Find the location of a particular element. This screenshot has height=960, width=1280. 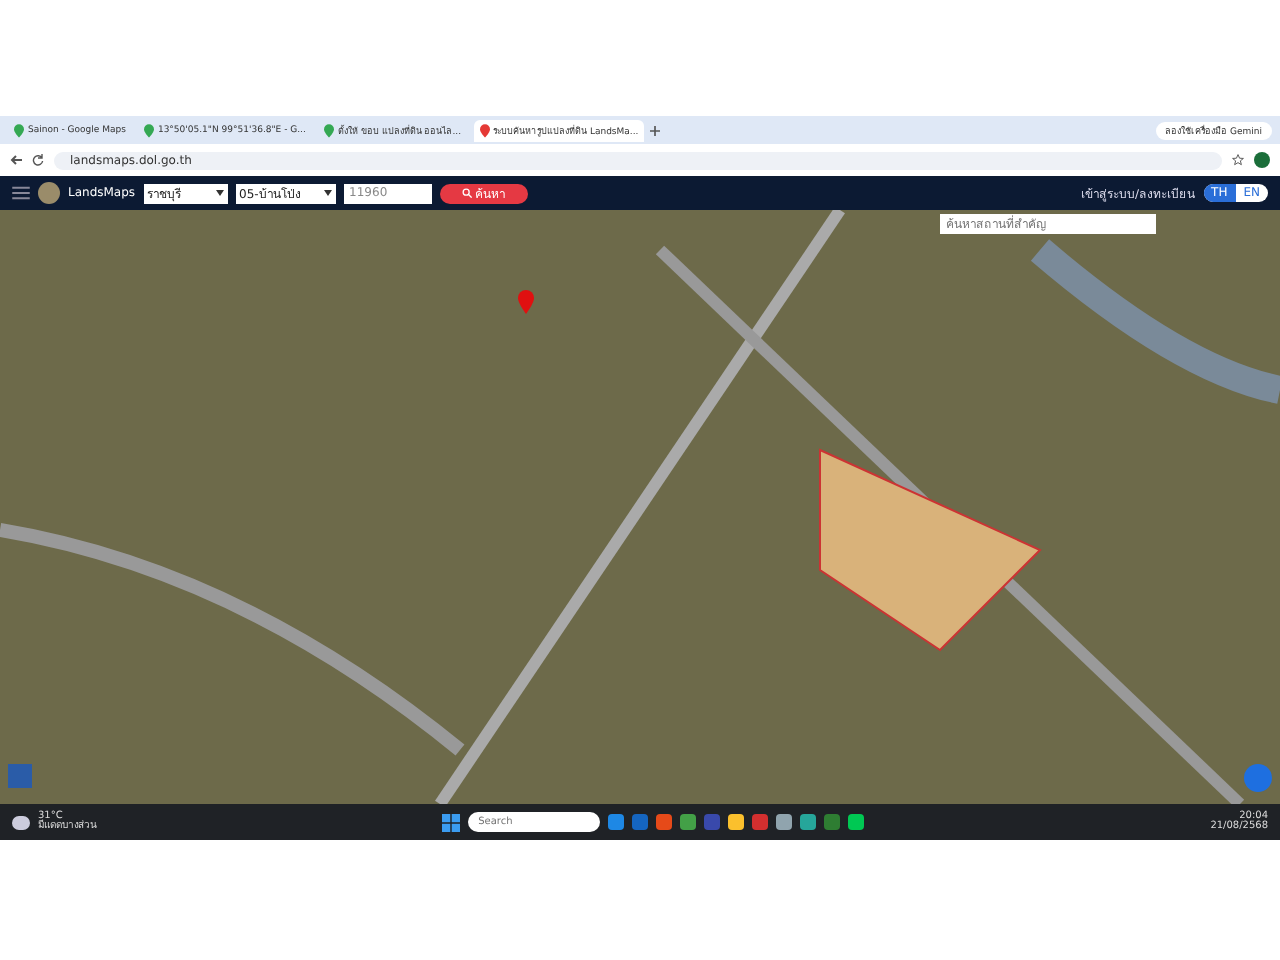

location-pin-icon is located at coordinates (526, 302).